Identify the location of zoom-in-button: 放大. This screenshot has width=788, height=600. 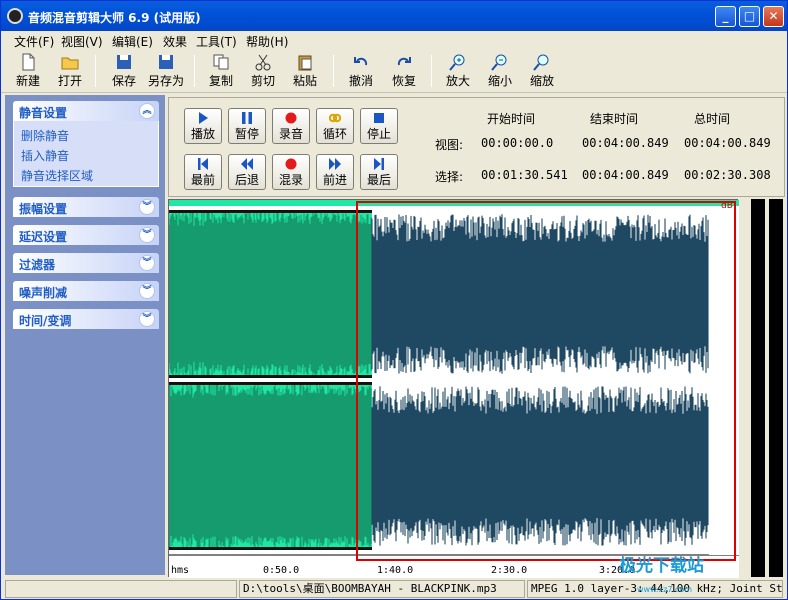
(458, 71).